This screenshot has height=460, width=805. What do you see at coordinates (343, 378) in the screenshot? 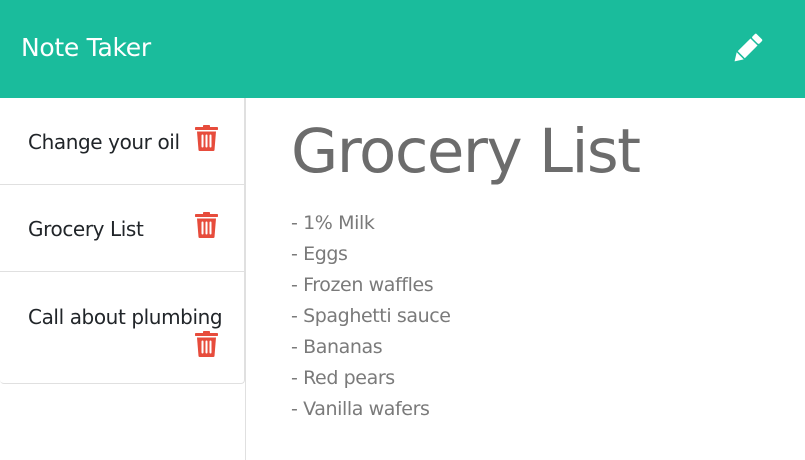
I see `note-line: - Red pears` at bounding box center [343, 378].